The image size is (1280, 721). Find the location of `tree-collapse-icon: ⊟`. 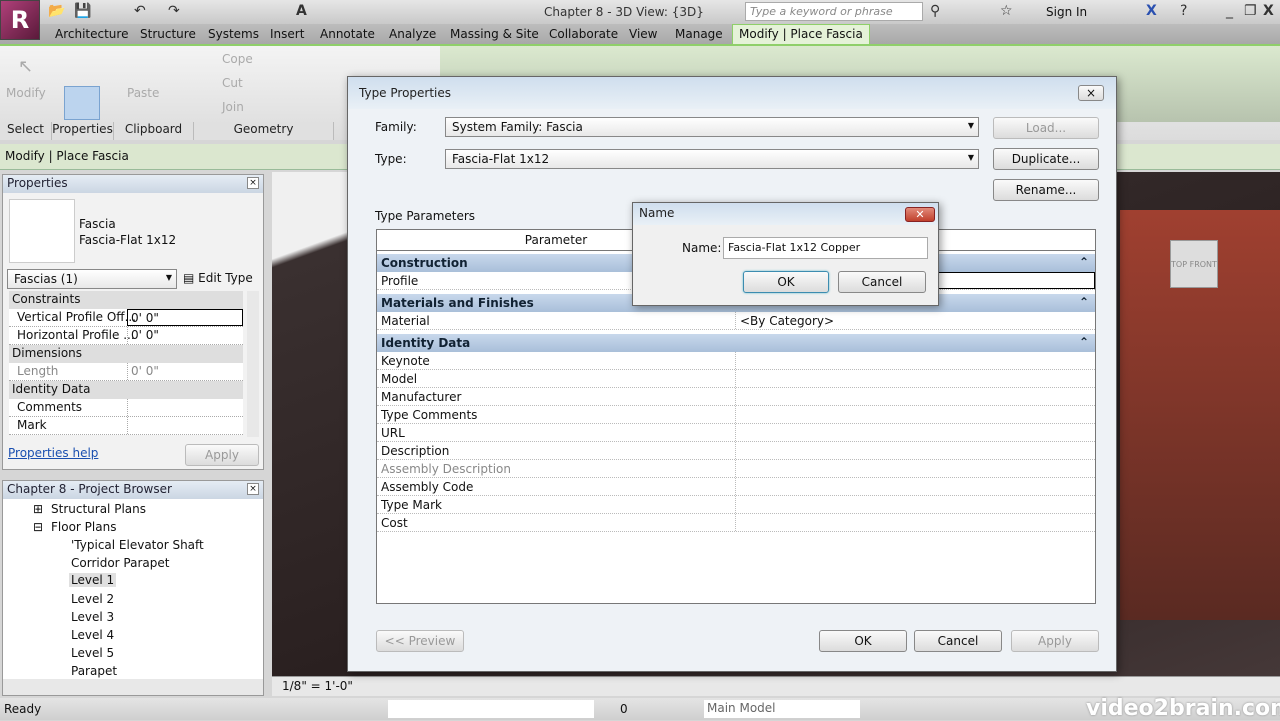

tree-collapse-icon: ⊟ is located at coordinates (38, 527).